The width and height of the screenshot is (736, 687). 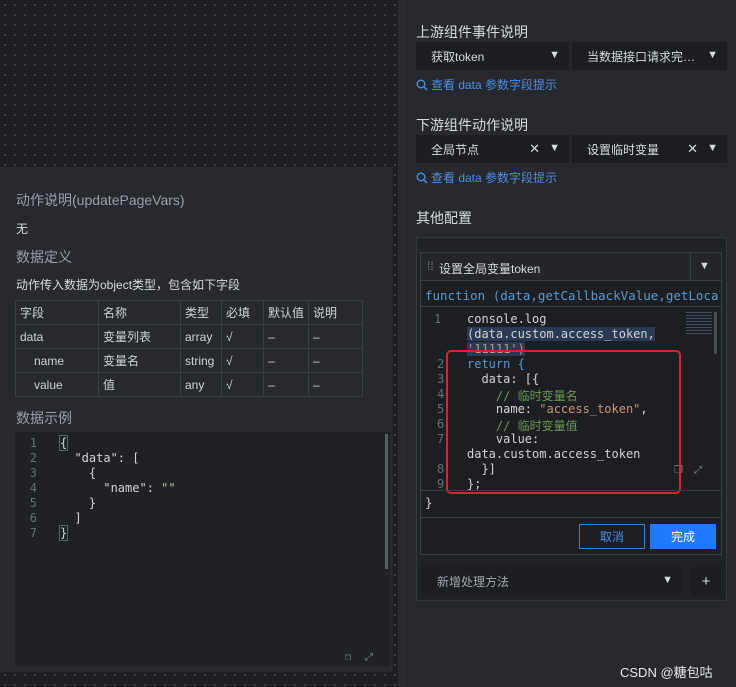 I want to click on add-method-placeholder: 新增处理方法, so click(x=473, y=581).